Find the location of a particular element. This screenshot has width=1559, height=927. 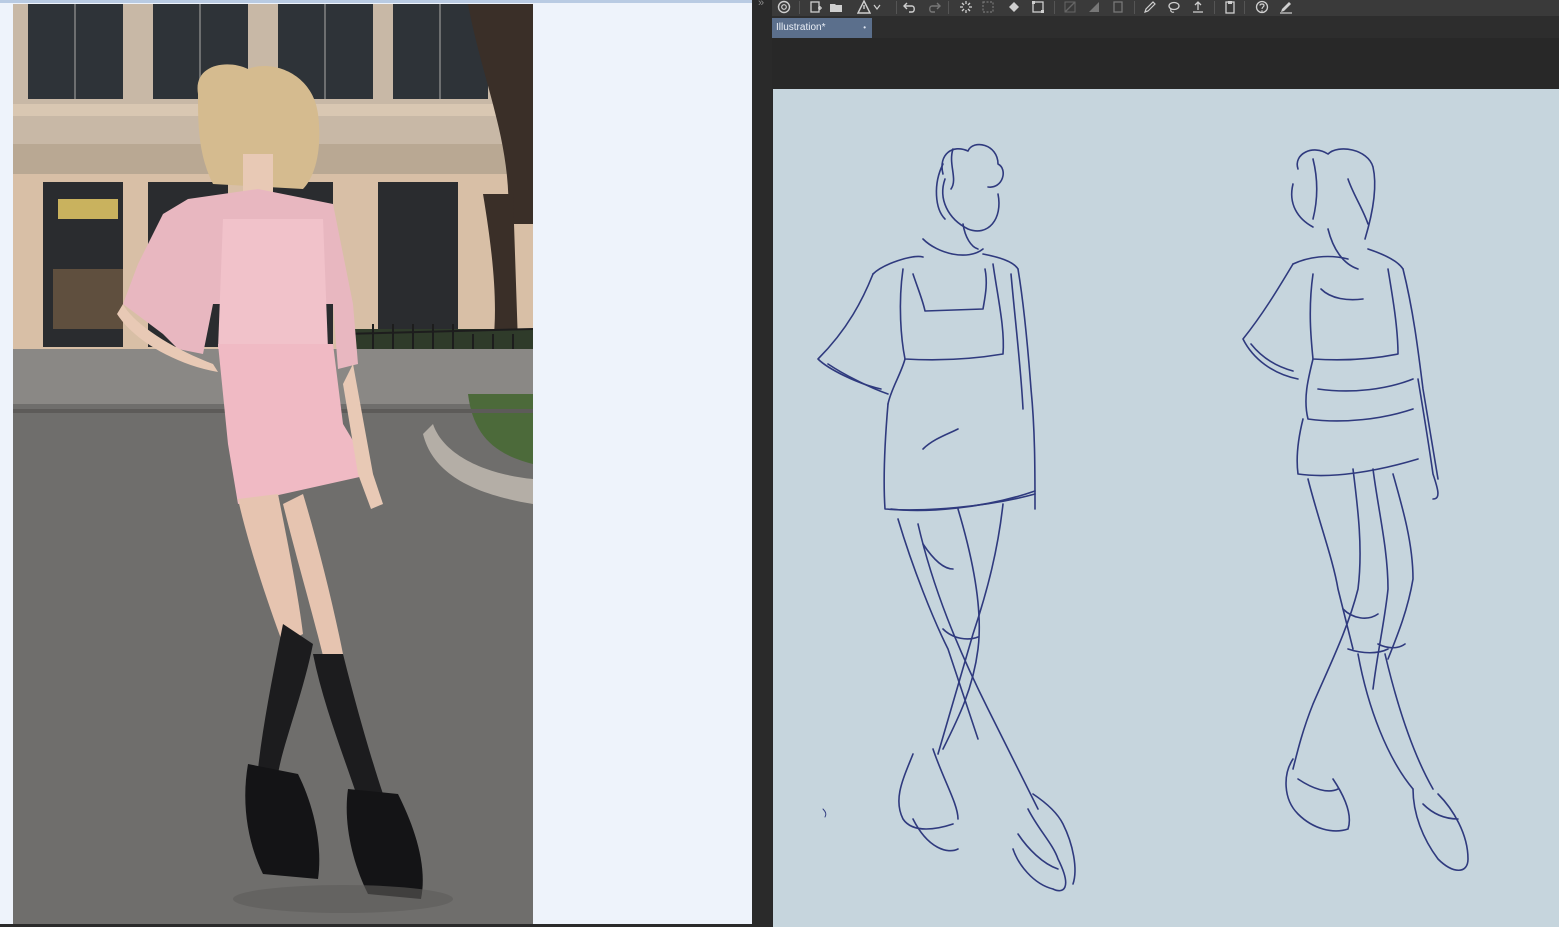

ruler-icon is located at coordinates (1070, 7).